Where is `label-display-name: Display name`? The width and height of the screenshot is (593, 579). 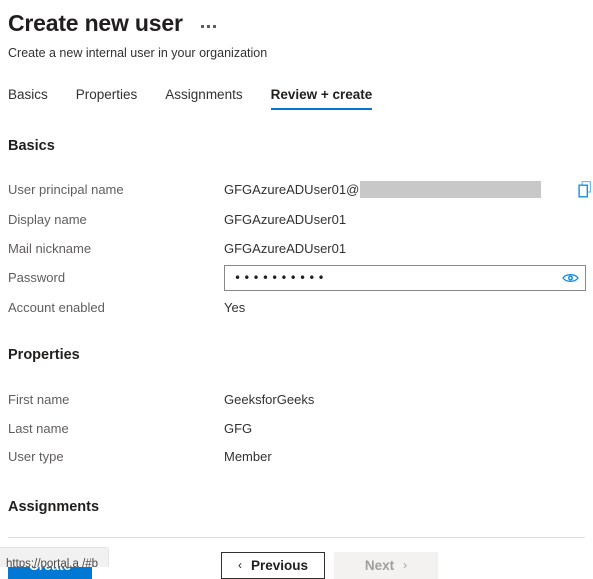 label-display-name: Display name is located at coordinates (47, 219).